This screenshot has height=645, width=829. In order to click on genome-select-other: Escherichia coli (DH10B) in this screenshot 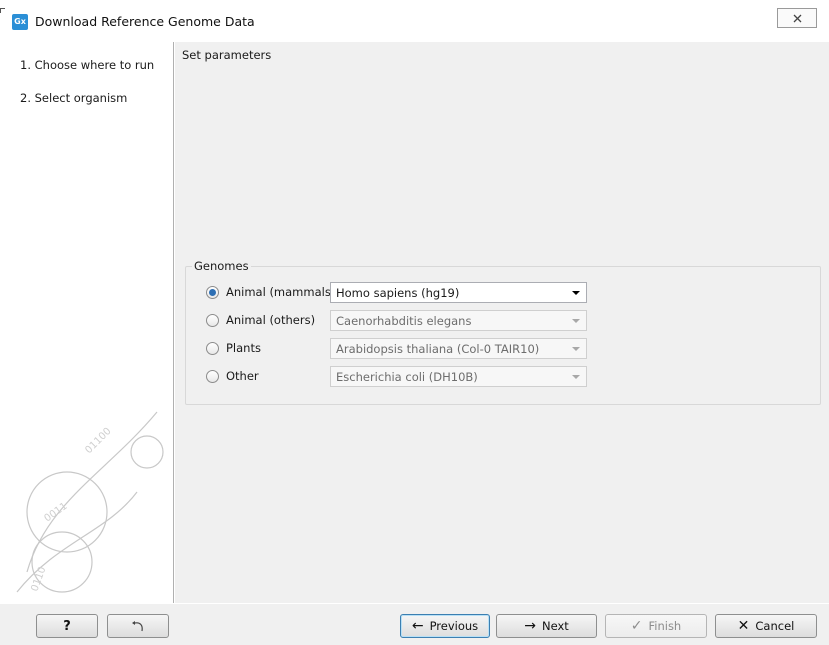, I will do `click(458, 376)`.